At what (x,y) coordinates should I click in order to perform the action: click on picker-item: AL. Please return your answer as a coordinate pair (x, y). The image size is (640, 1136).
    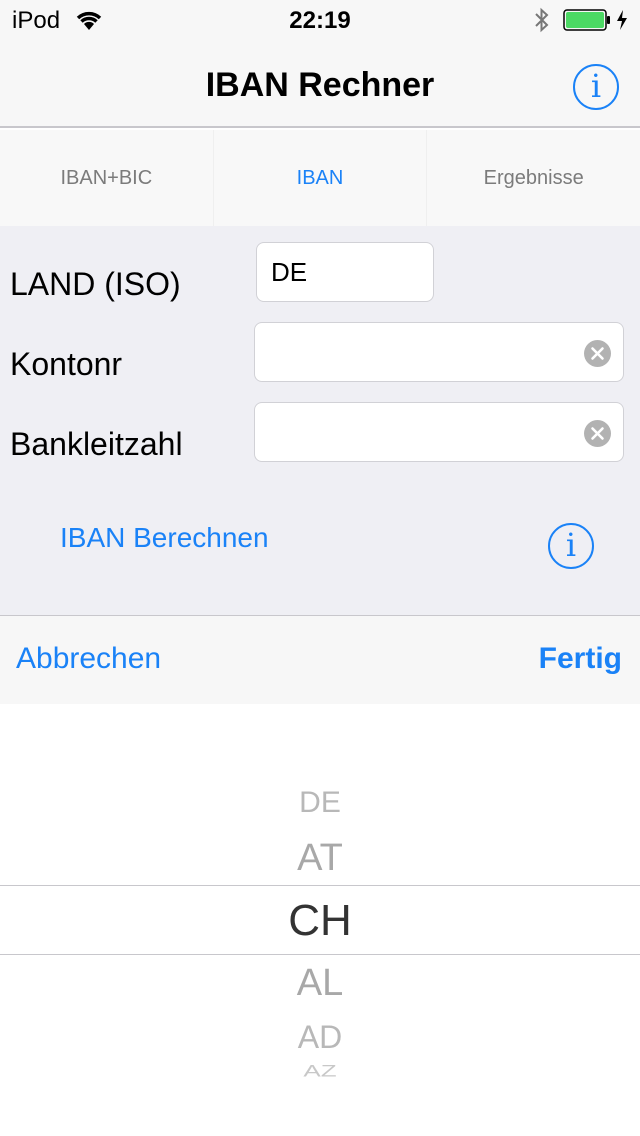
    Looking at the image, I should click on (320, 983).